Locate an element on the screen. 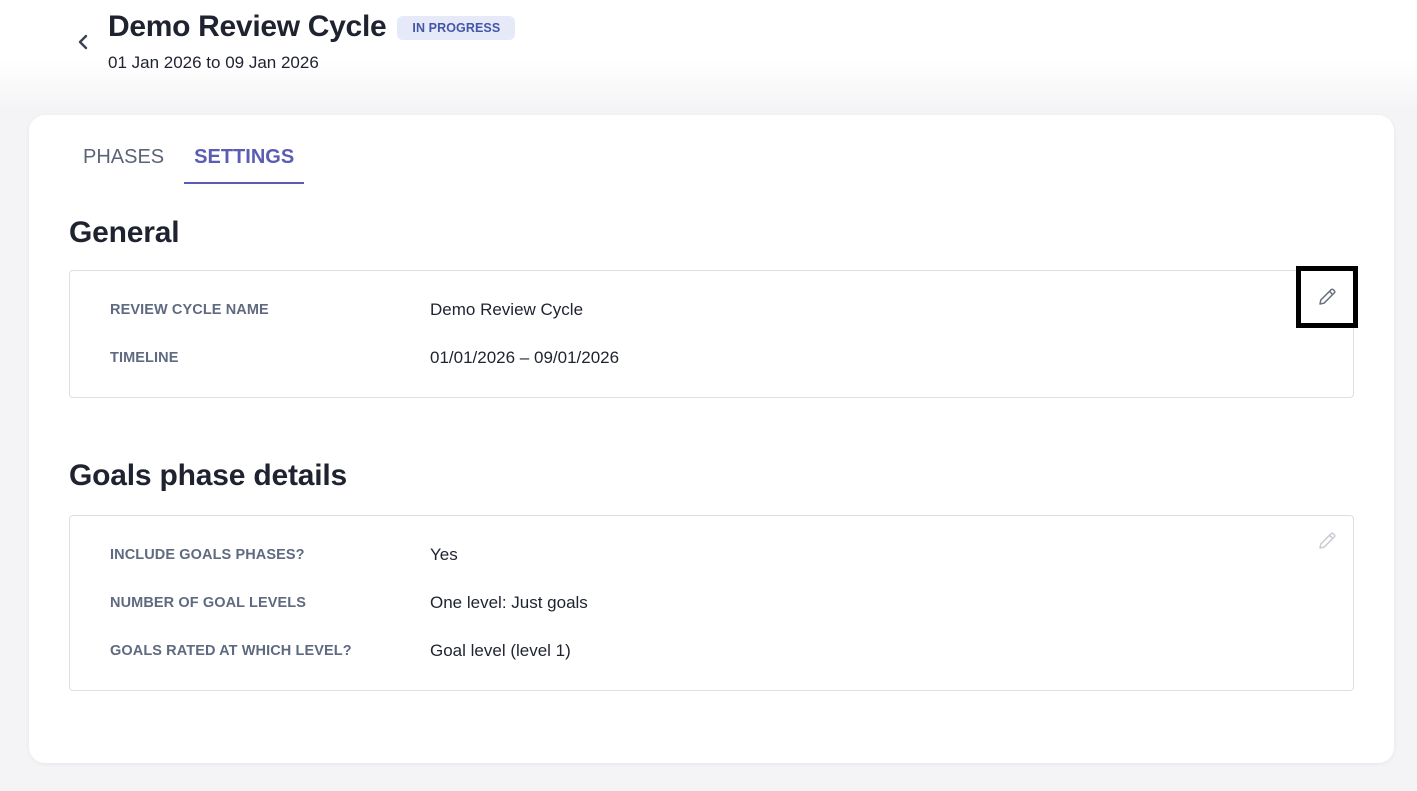 This screenshot has width=1417, height=791. general-row: REVIEW CYCLE NAME Demo Review Cycle is located at coordinates (346, 310).